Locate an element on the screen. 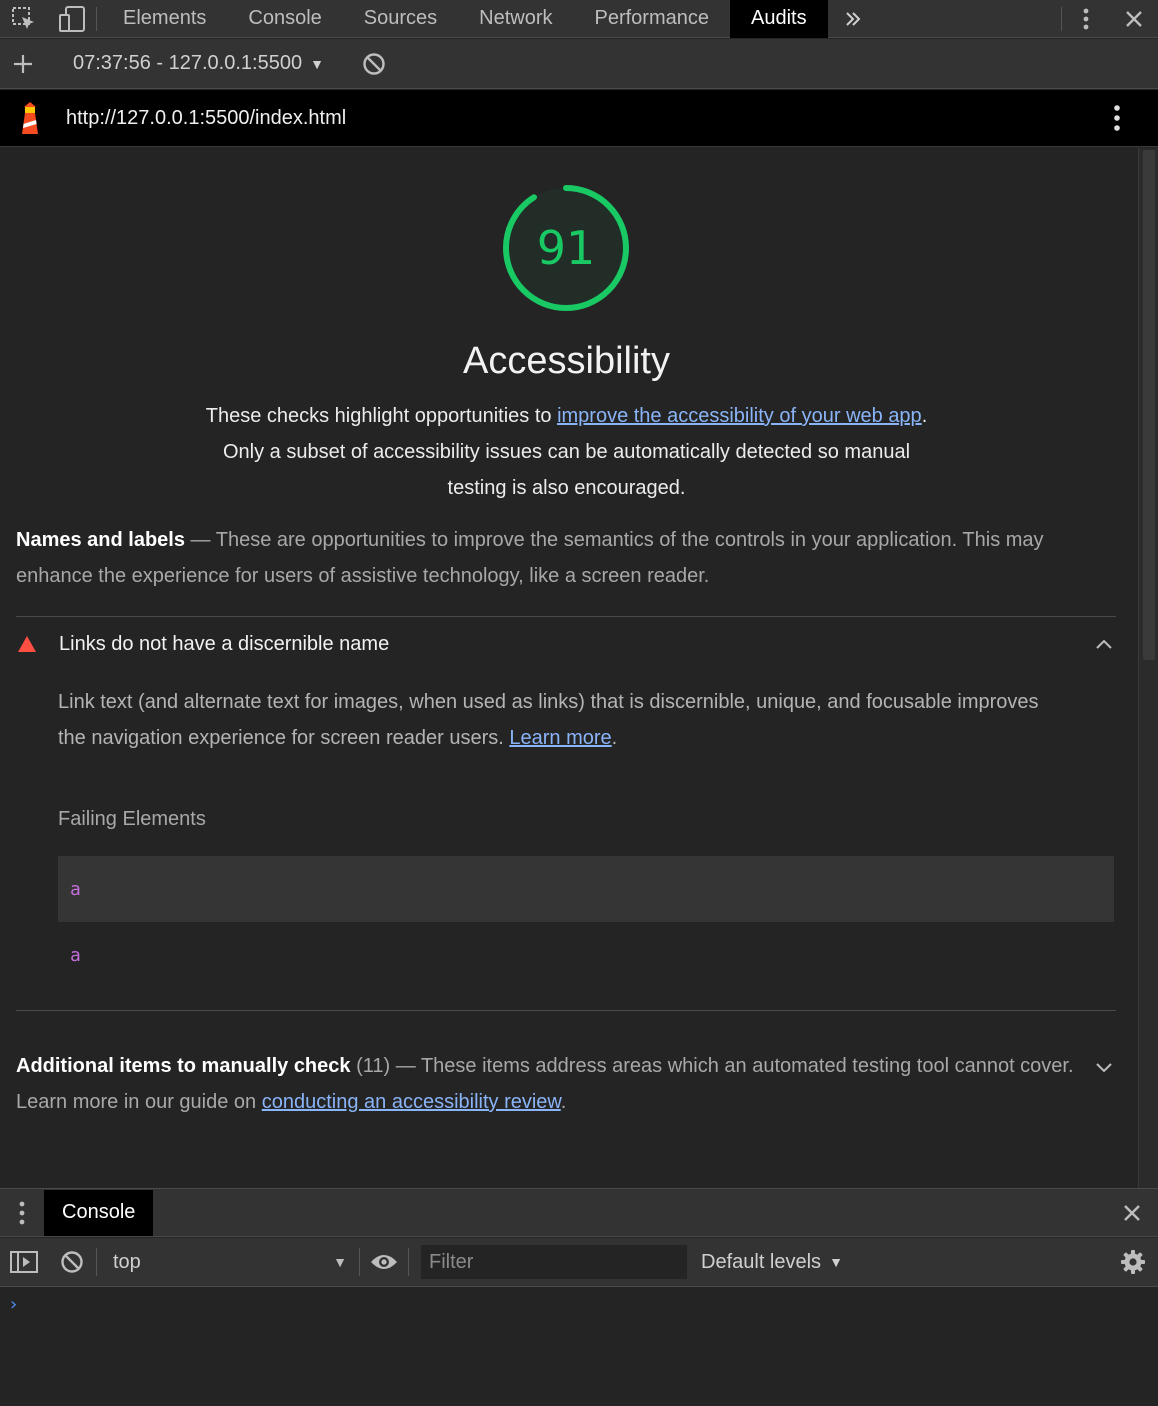 Image resolution: width=1158 pixels, height=1406 pixels. sidebar-toggle-icon is located at coordinates (24, 1262).